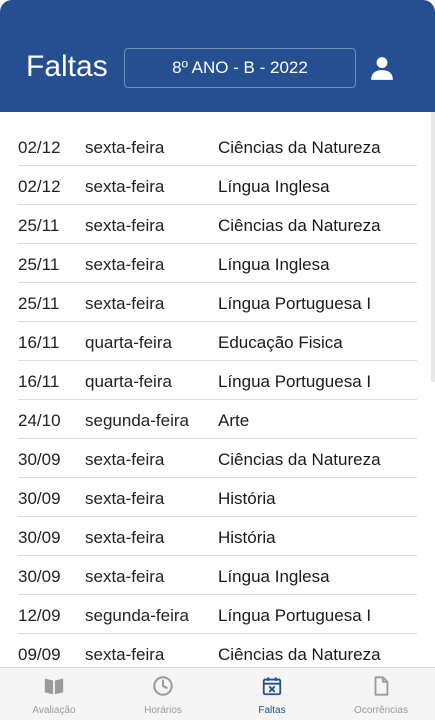  I want to click on nav-item-horarios: Horários, so click(163, 694).